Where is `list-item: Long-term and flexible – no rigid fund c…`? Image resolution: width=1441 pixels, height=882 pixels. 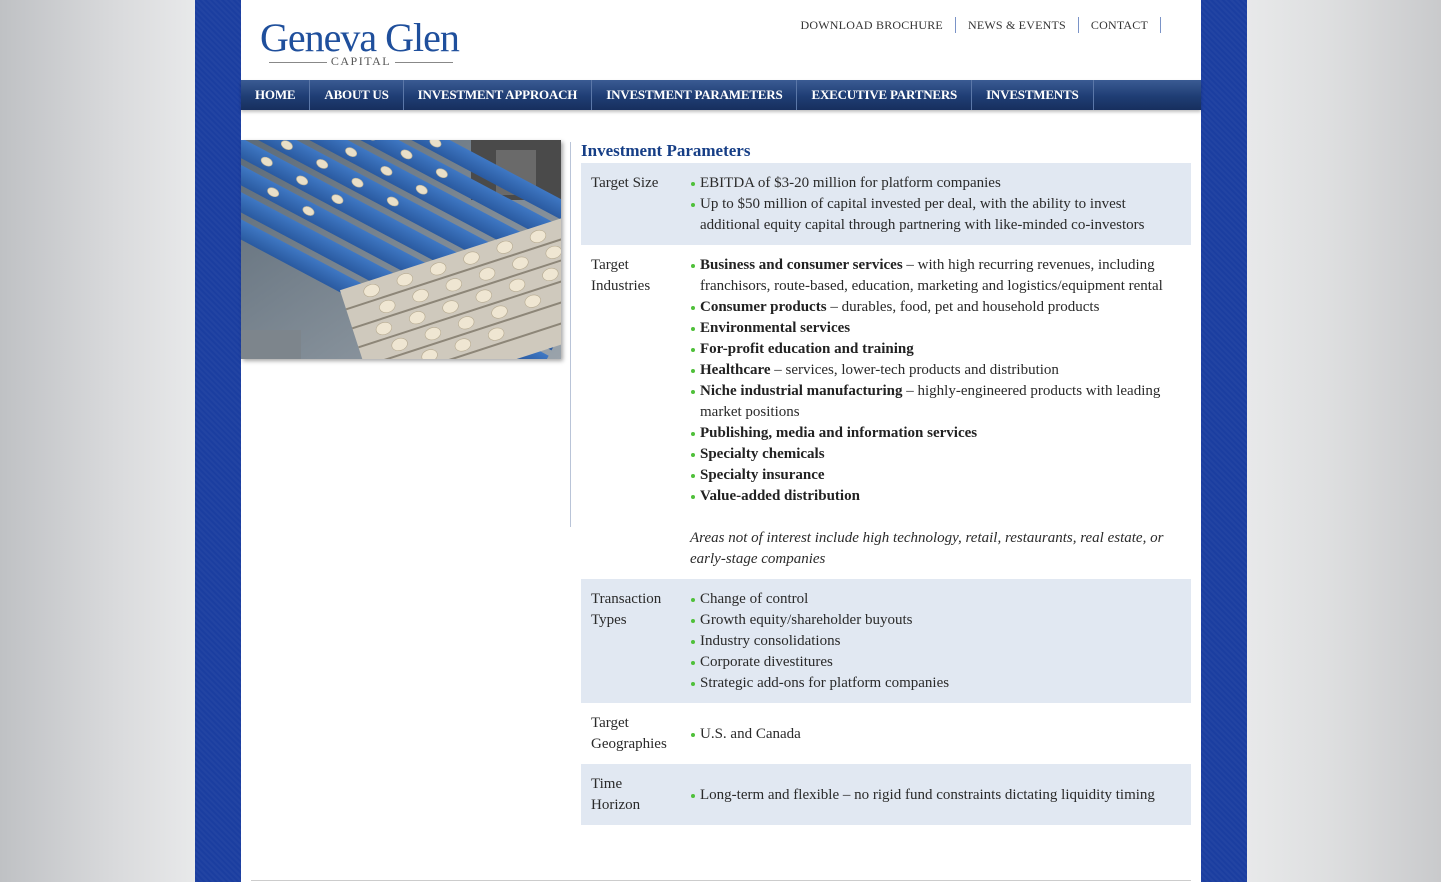 list-item: Long-term and flexible – no rigid fund c… is located at coordinates (922, 795).